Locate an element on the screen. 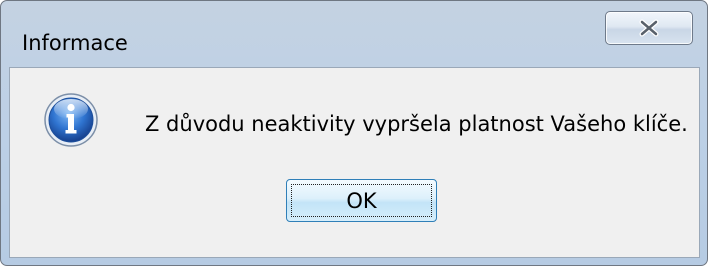 The image size is (708, 266). close-icon is located at coordinates (649, 28).